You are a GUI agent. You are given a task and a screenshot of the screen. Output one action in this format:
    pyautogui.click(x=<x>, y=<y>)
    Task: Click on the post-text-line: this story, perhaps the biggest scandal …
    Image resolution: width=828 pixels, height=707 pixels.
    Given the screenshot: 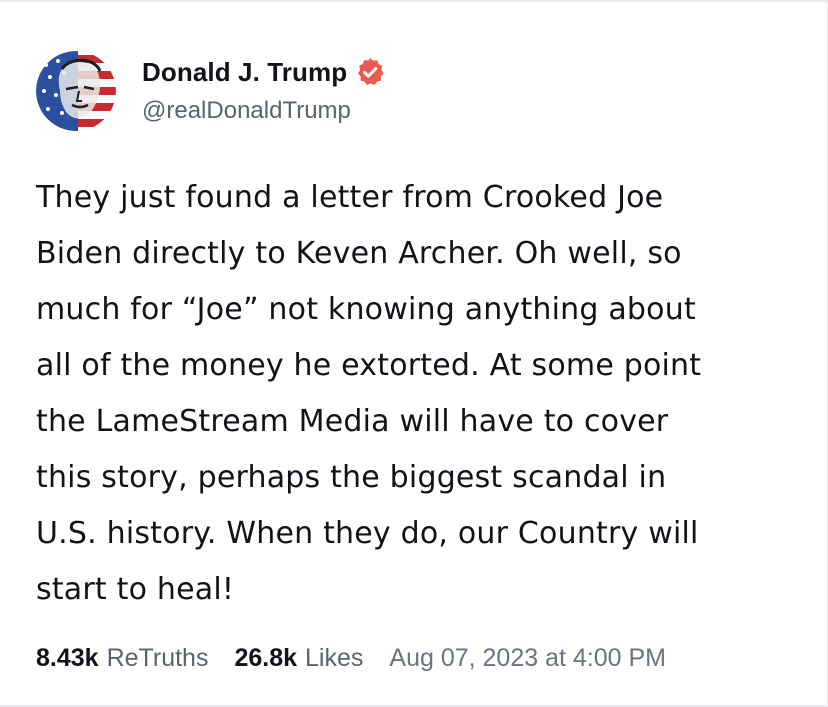 What is the action you would take?
    pyautogui.click(x=351, y=477)
    